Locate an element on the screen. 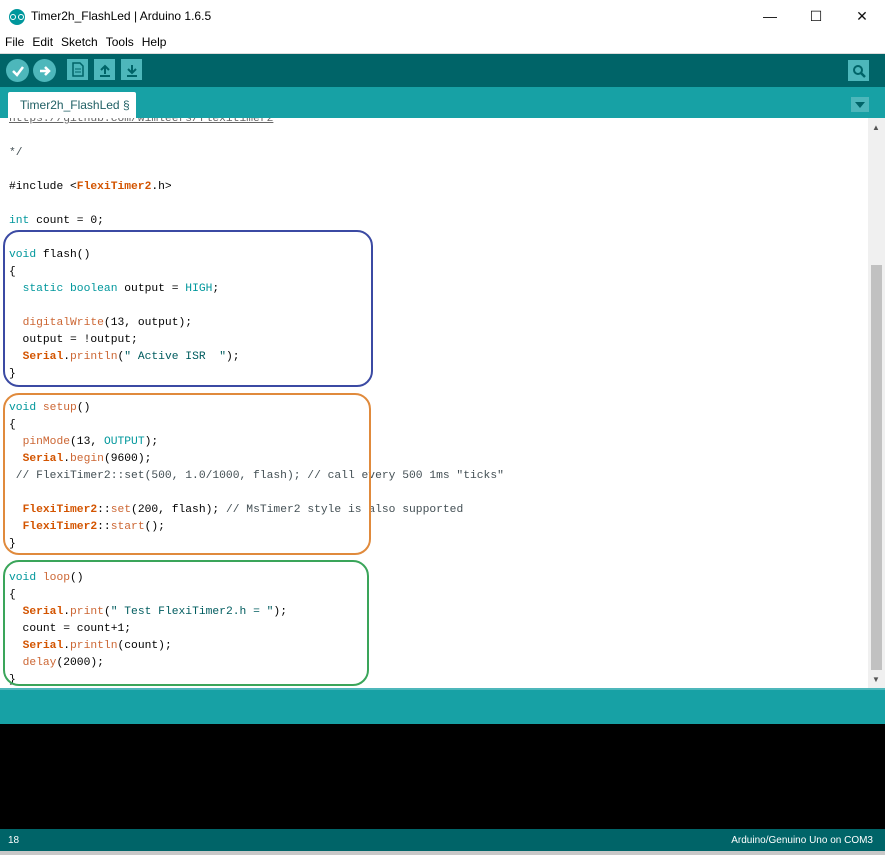 The image size is (885, 855). minimize-button: — is located at coordinates (770, 16).